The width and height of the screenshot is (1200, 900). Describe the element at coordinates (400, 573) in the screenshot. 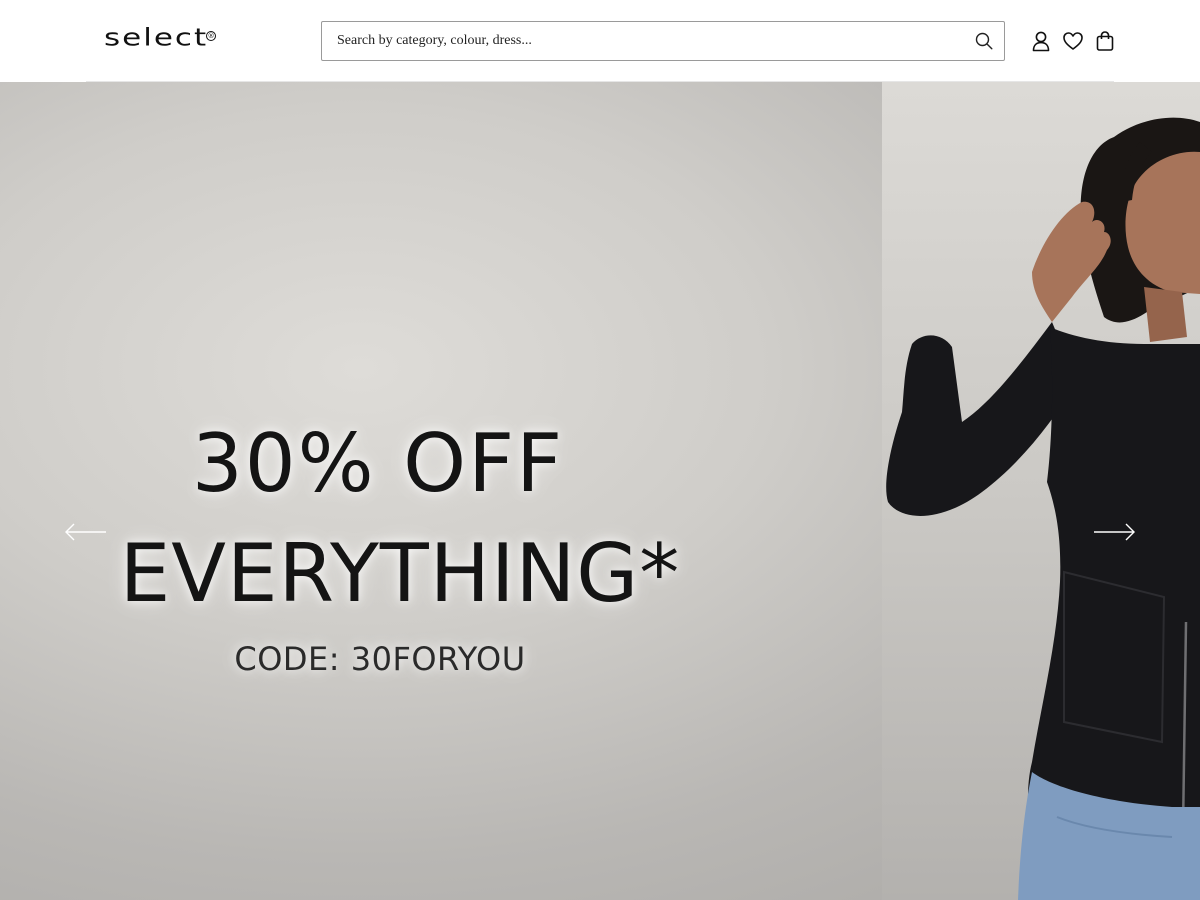

I see `promo-headline-line2: EVERYTHING*` at that location.